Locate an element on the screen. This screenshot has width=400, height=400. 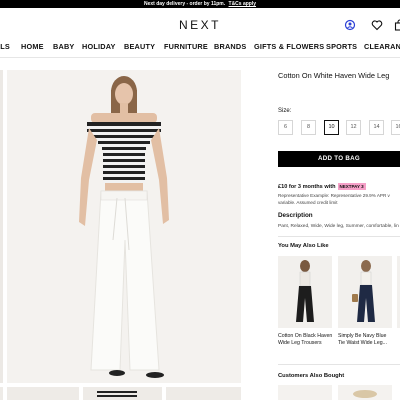
nav-item-beauty: BEAUTY is located at coordinates (139, 46).